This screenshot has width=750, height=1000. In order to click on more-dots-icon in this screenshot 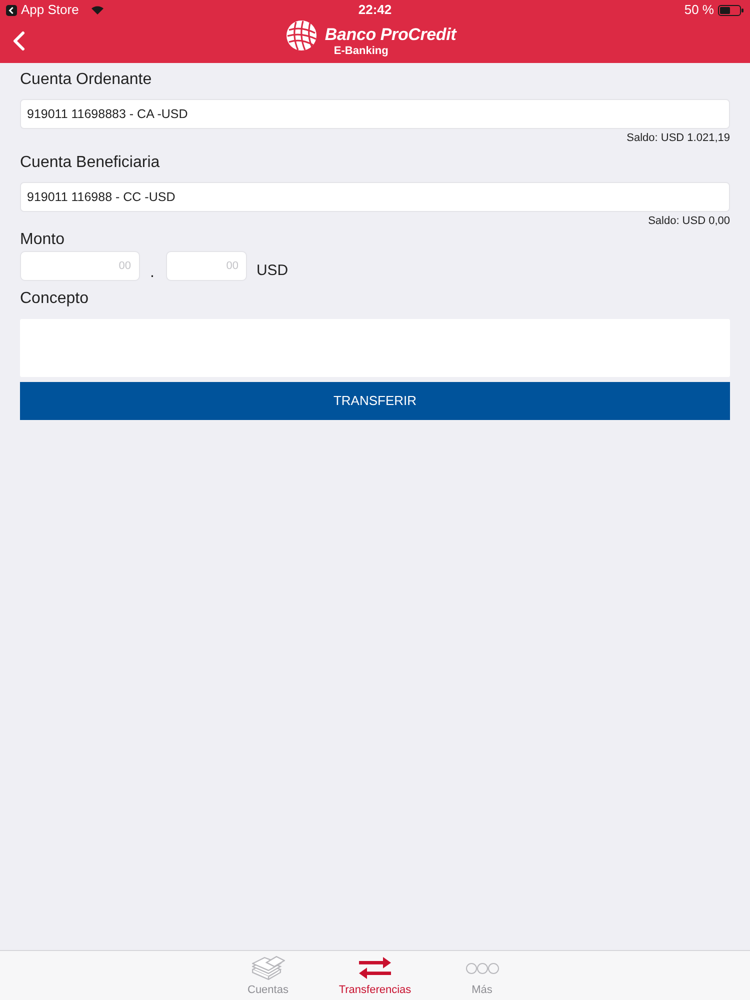, I will do `click(482, 968)`.